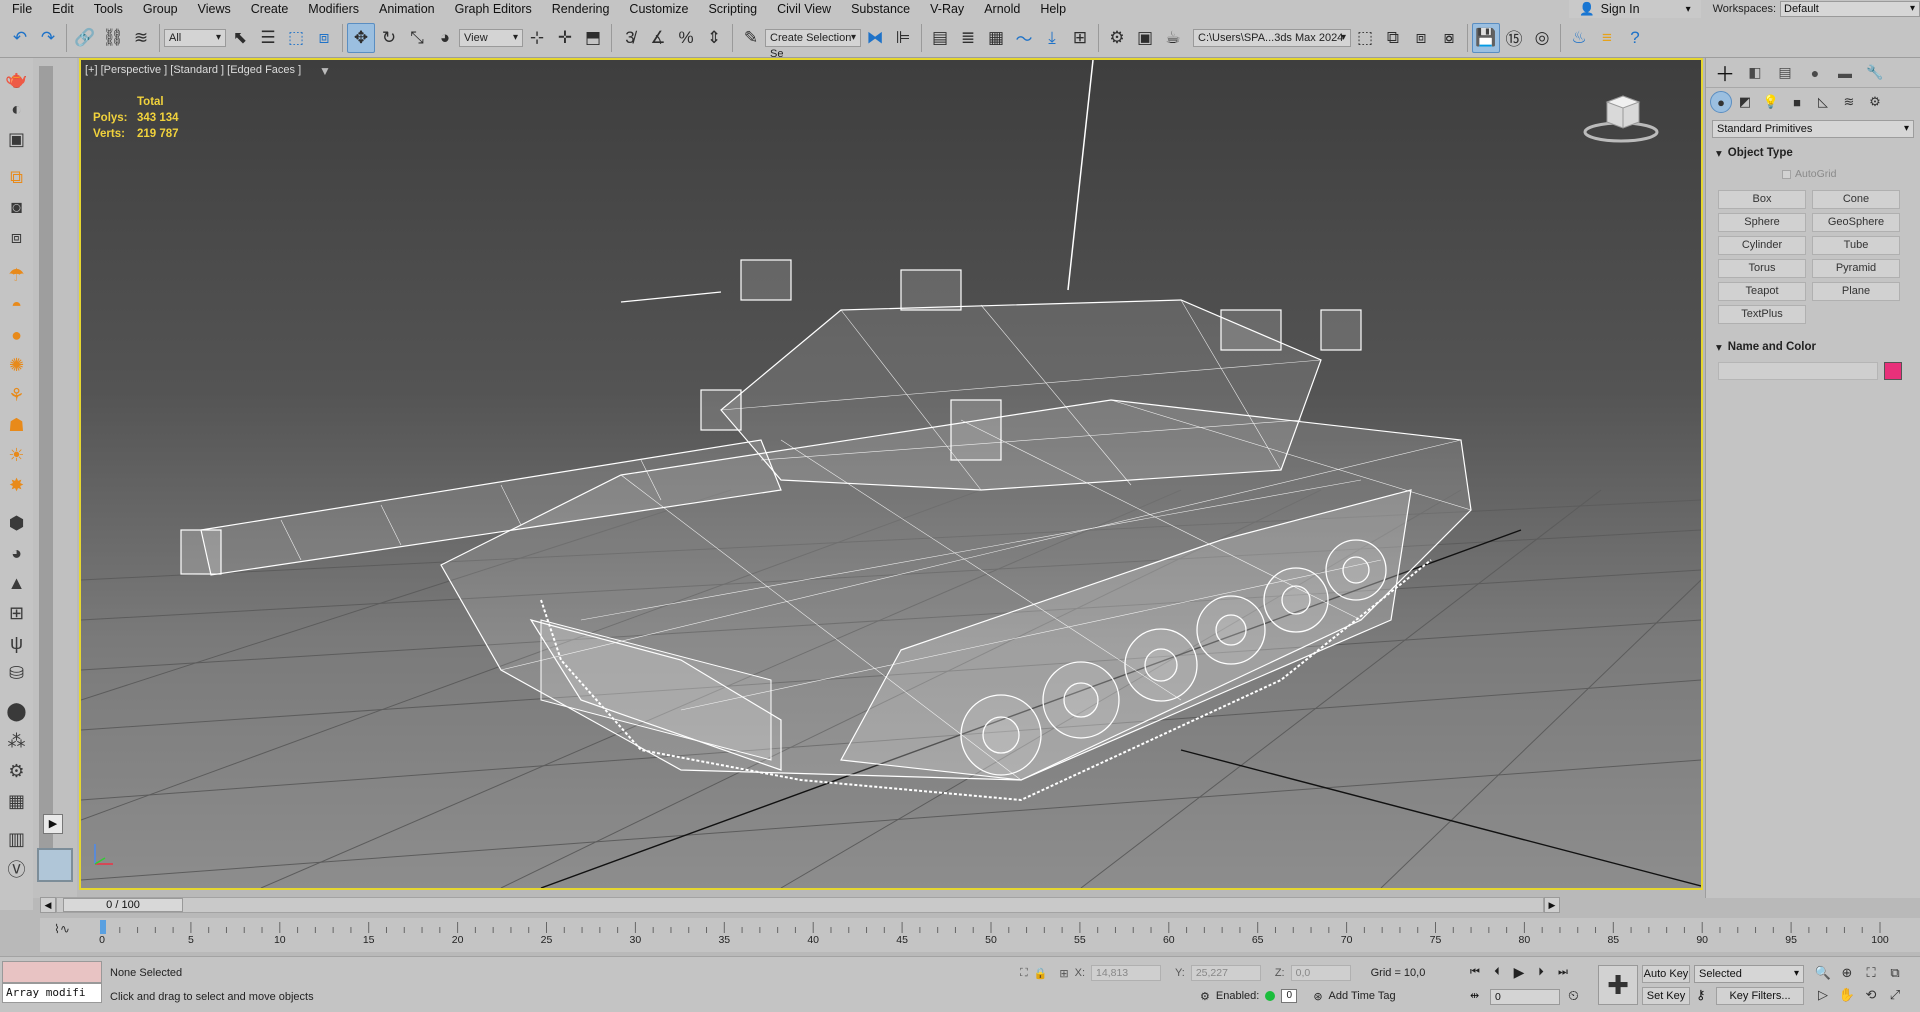 Image resolution: width=1920 pixels, height=1012 pixels. I want to click on cameras-icon: ■, so click(1797, 102).